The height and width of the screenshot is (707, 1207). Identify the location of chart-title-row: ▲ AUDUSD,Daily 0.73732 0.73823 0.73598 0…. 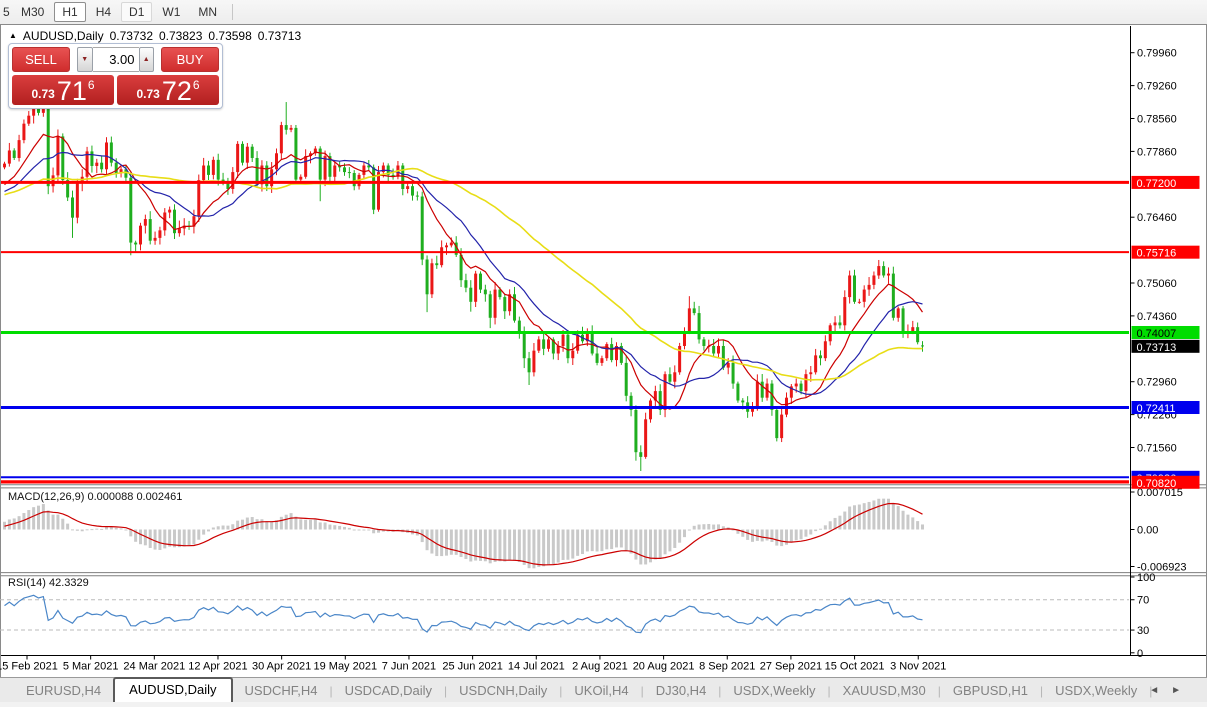
(155, 36).